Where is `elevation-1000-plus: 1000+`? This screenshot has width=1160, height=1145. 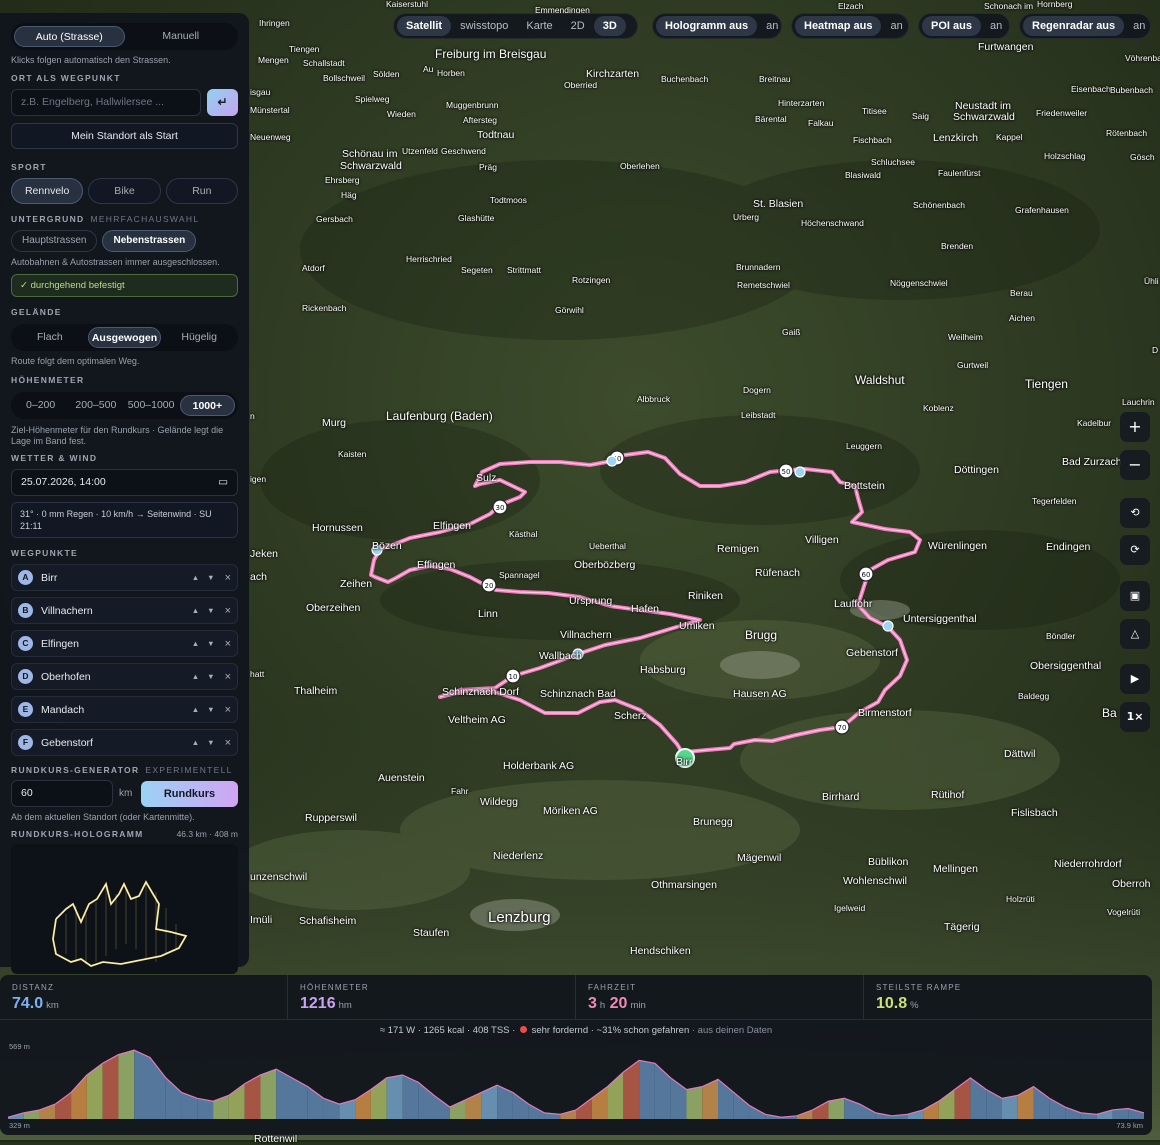 elevation-1000-plus: 1000+ is located at coordinates (207, 405).